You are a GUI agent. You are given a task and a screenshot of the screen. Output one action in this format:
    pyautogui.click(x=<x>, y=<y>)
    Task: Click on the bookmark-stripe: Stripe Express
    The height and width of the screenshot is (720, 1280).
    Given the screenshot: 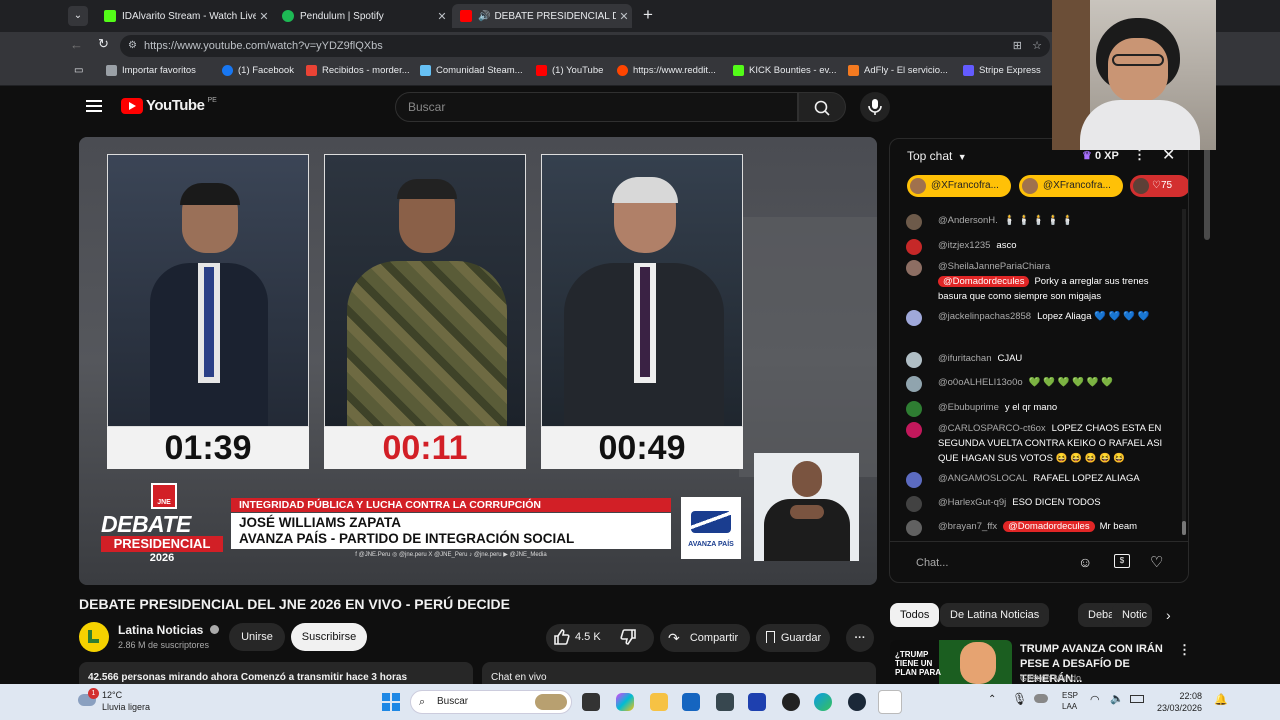 What is the action you would take?
    pyautogui.click(x=1002, y=70)
    